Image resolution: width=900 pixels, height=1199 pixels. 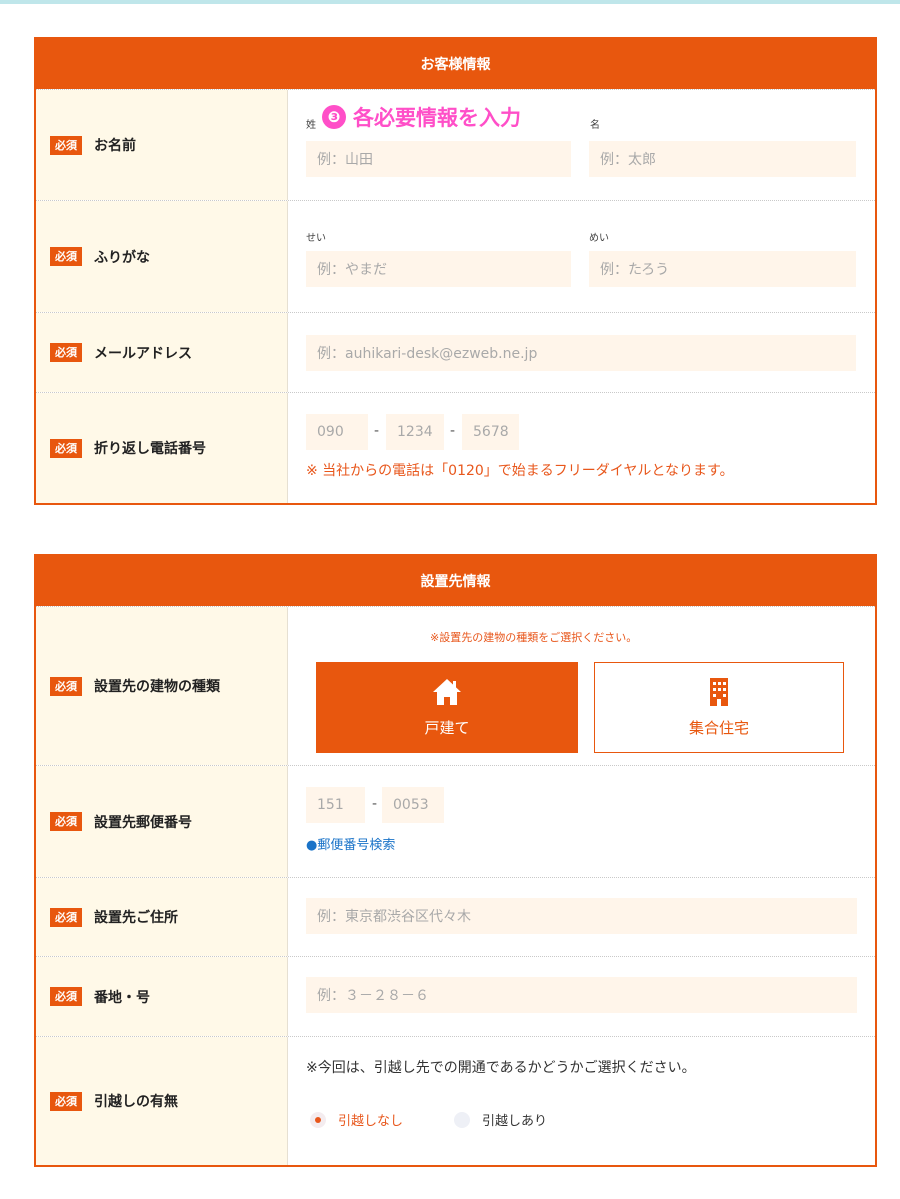 What do you see at coordinates (115, 146) in the screenshot?
I see `name-label: お名前` at bounding box center [115, 146].